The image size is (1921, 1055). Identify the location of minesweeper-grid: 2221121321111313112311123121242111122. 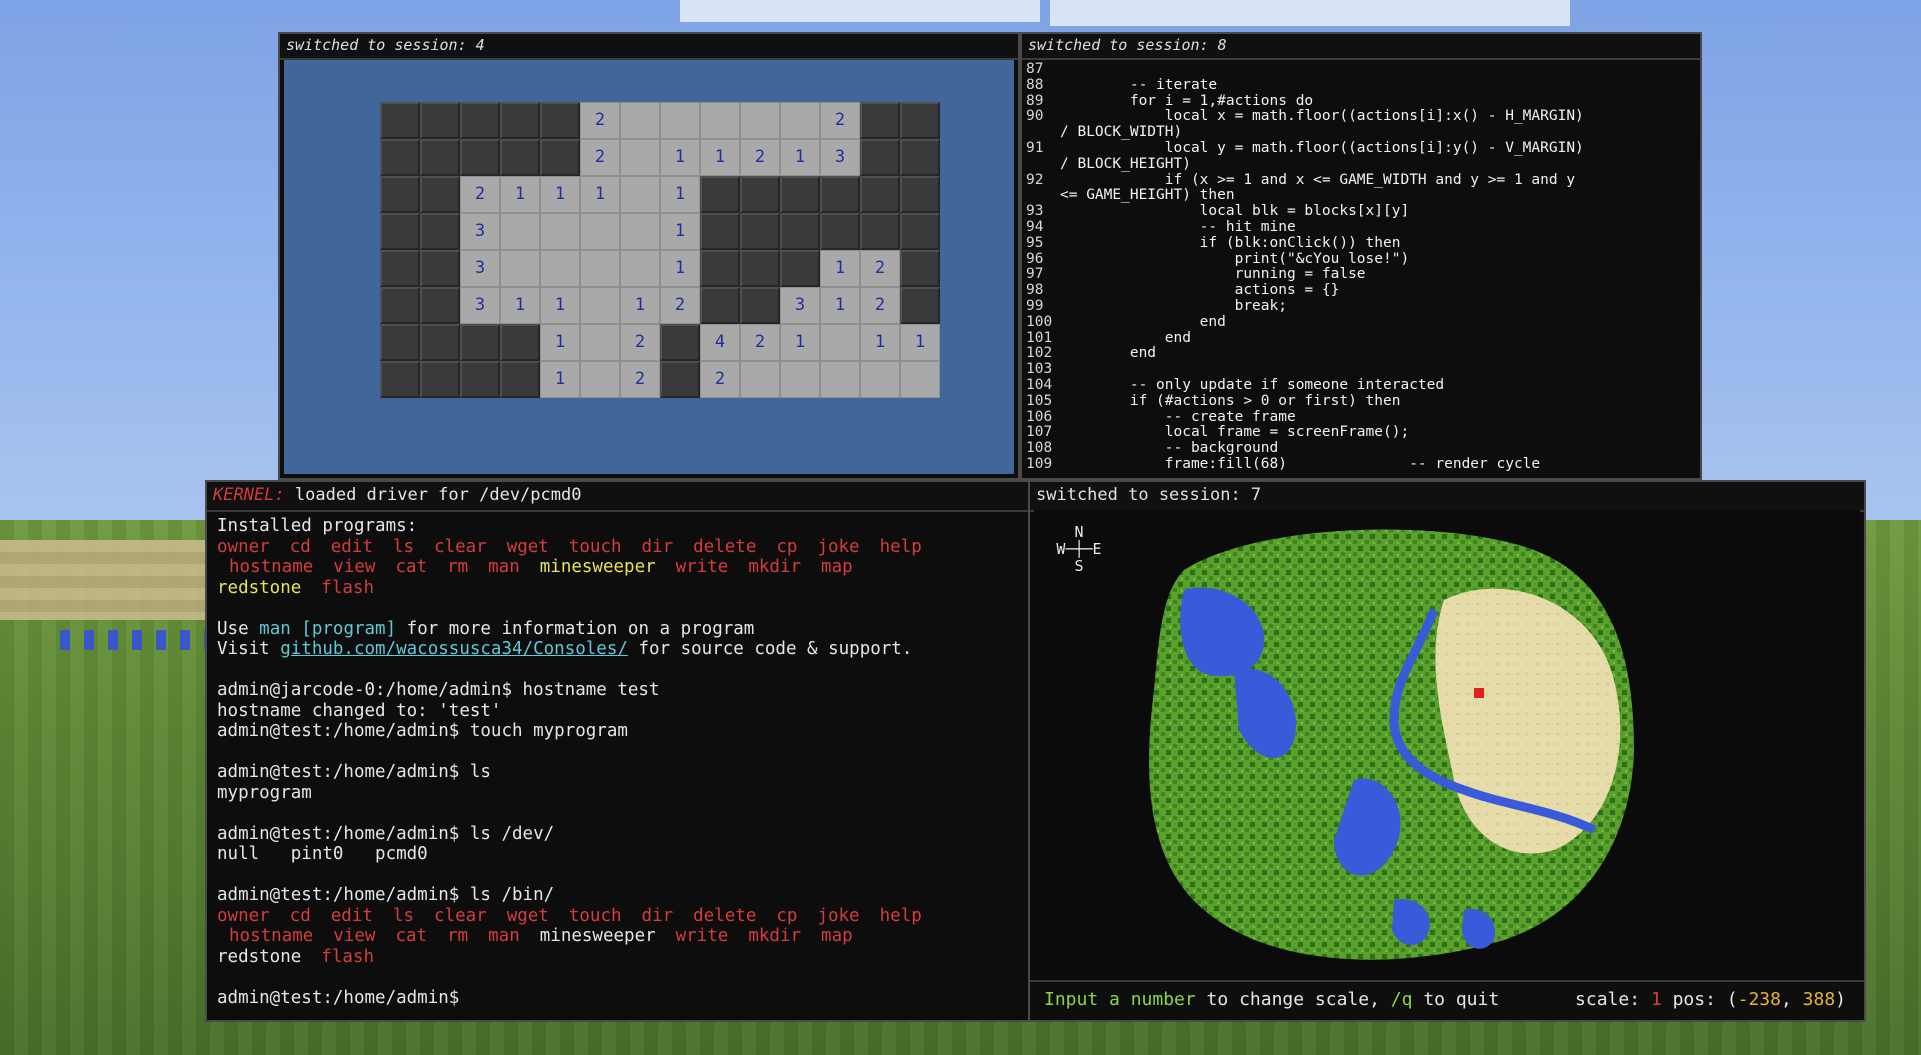
(660, 250).